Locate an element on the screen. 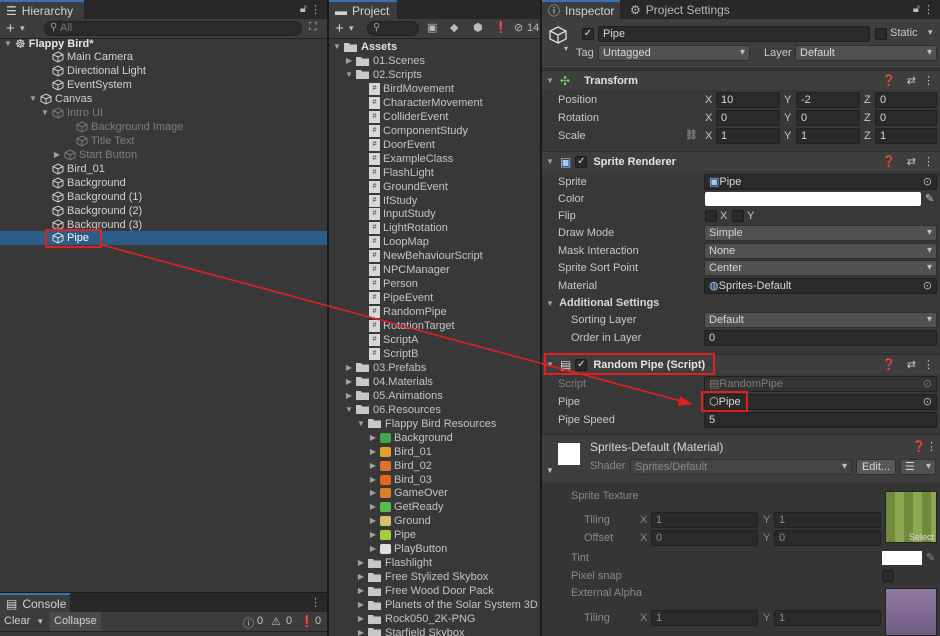 Image resolution: width=940 pixels, height=636 pixels. rot-y-label: Y is located at coordinates (787, 118).